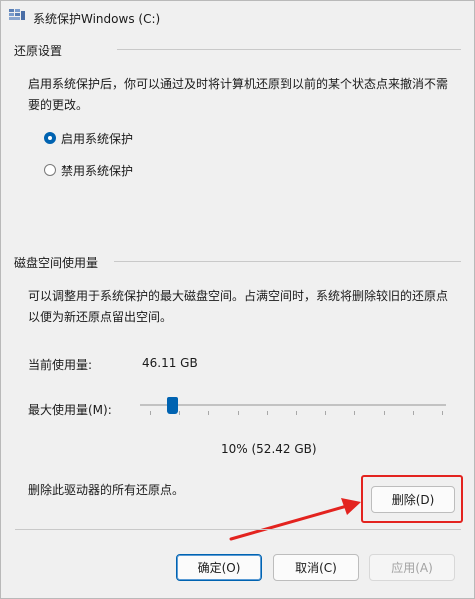 The width and height of the screenshot is (475, 599). Describe the element at coordinates (60, 365) in the screenshot. I see `current-usage-label: 当前使用量:` at that location.